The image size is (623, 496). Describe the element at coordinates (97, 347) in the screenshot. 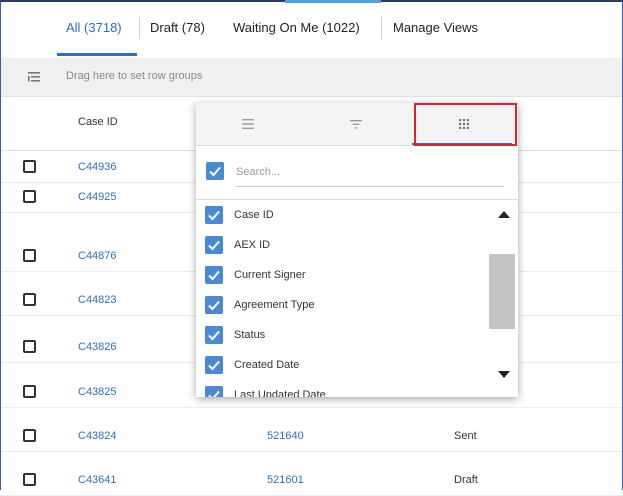

I see `case-id-link: C43826` at that location.